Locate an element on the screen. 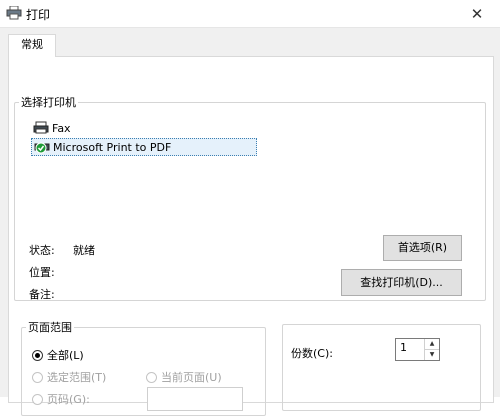 This screenshot has height=416, width=500. preferences-button: 首选项(R) is located at coordinates (422, 248).